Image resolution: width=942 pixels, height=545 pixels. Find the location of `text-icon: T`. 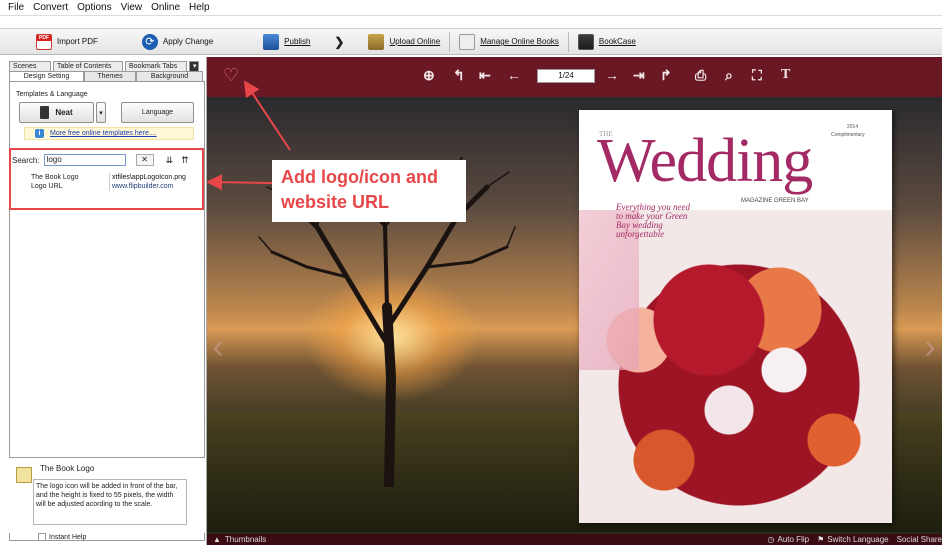

text-icon: T is located at coordinates (785, 75).